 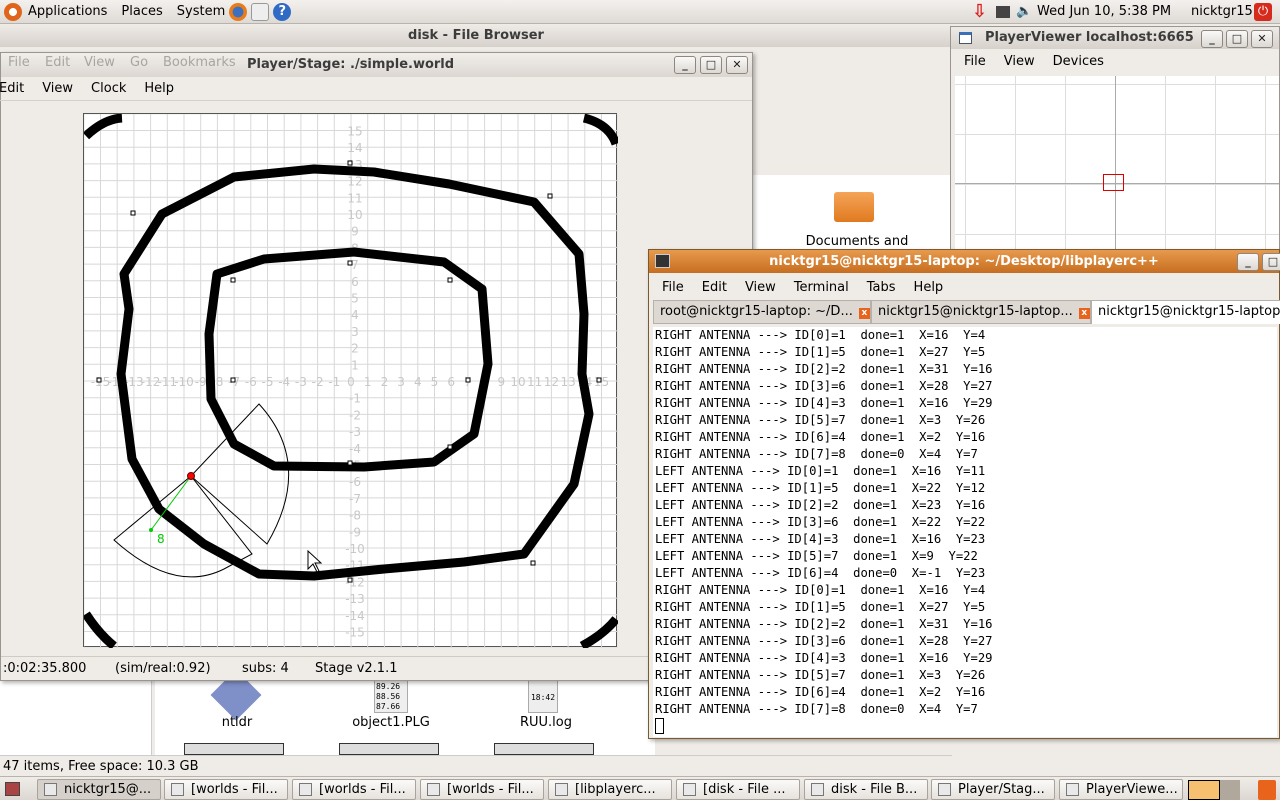 I want to click on menu-bookmarks: Bookmarks, so click(x=199, y=63).